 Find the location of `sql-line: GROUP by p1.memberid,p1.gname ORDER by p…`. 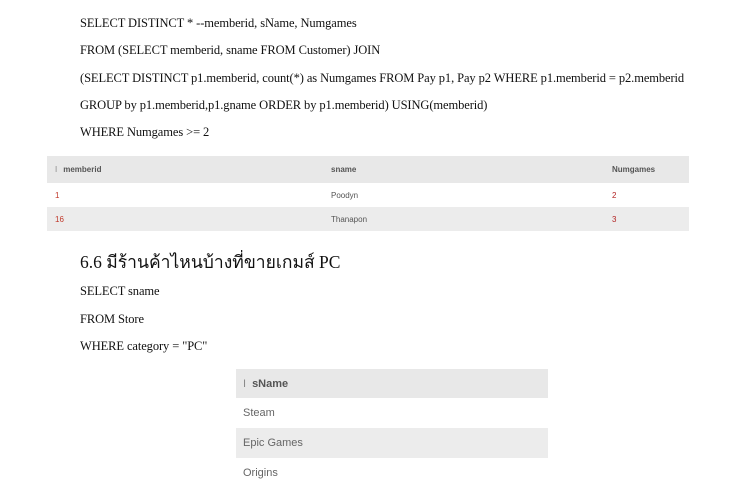

sql-line: GROUP by p1.memberid,p1.gname ORDER by p… is located at coordinates (284, 105).